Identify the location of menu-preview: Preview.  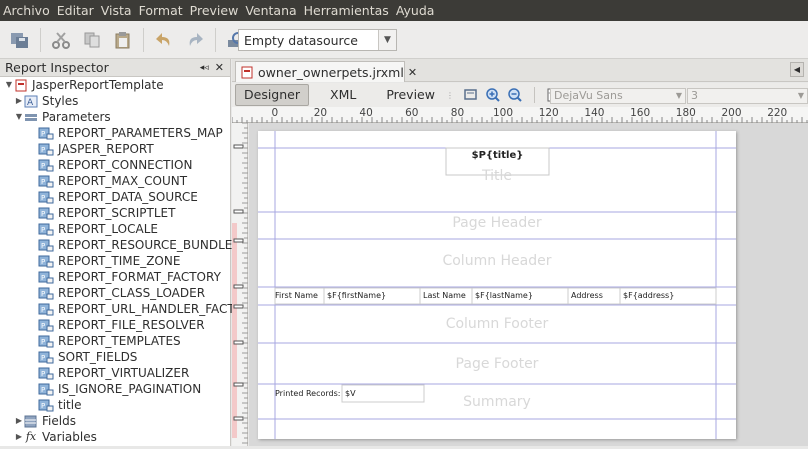
(215, 10).